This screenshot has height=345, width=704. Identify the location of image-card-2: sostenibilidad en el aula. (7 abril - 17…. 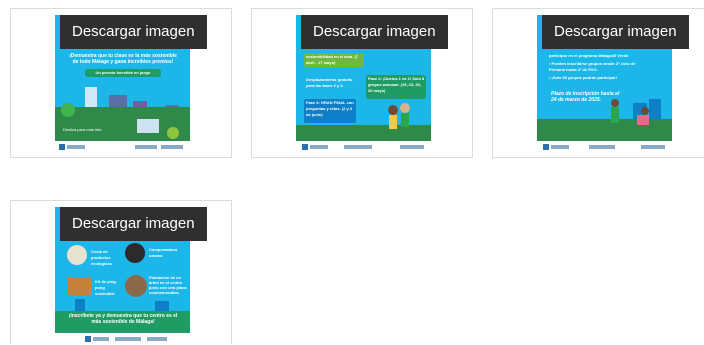
(362, 83).